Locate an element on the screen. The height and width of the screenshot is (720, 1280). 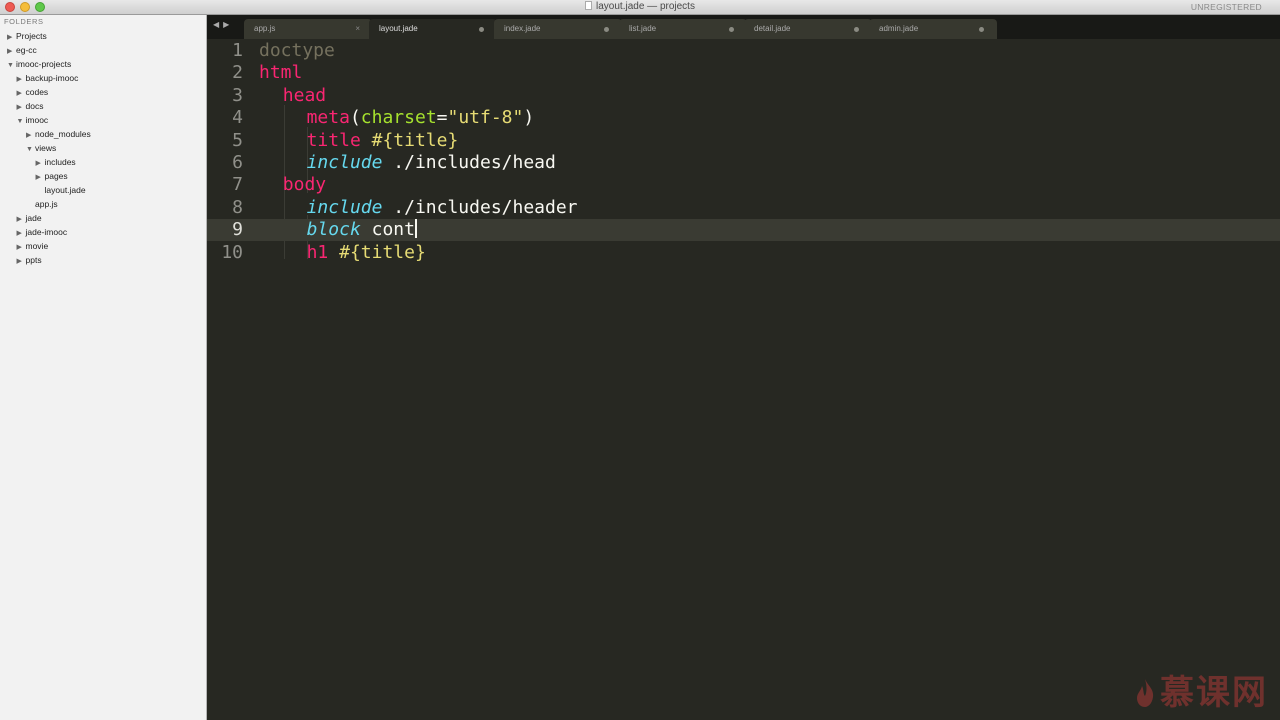
sidebar-item: app.js is located at coordinates (42, 204).